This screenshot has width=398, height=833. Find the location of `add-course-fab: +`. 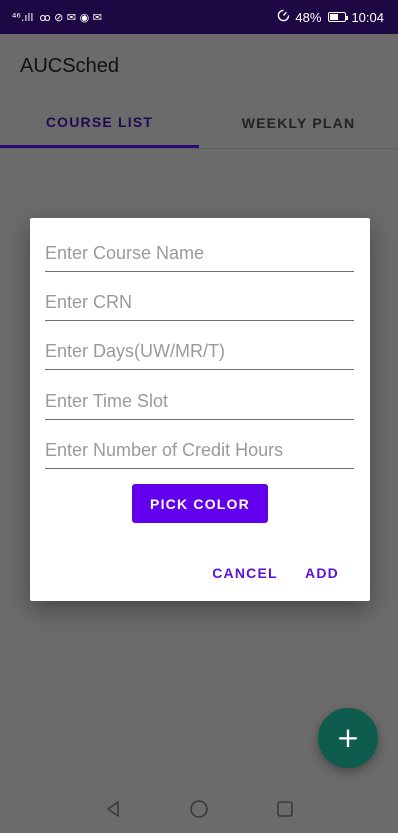

add-course-fab: + is located at coordinates (348, 738).